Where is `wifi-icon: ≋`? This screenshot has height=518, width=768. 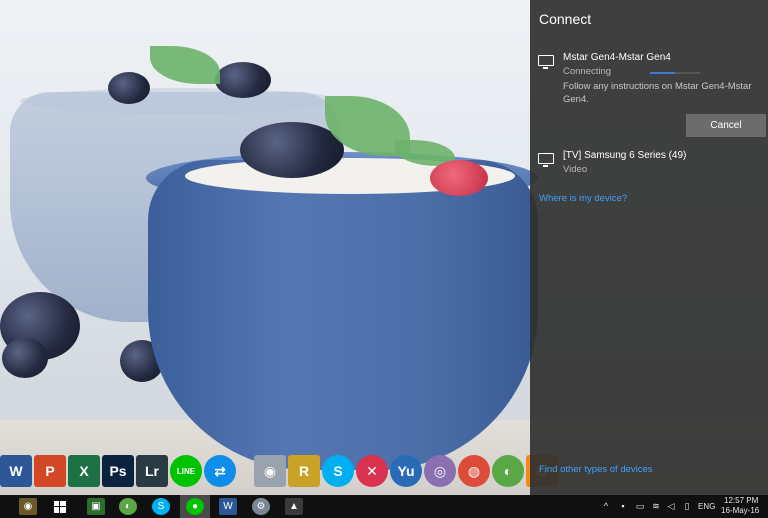 wifi-icon: ≋ is located at coordinates (656, 506).